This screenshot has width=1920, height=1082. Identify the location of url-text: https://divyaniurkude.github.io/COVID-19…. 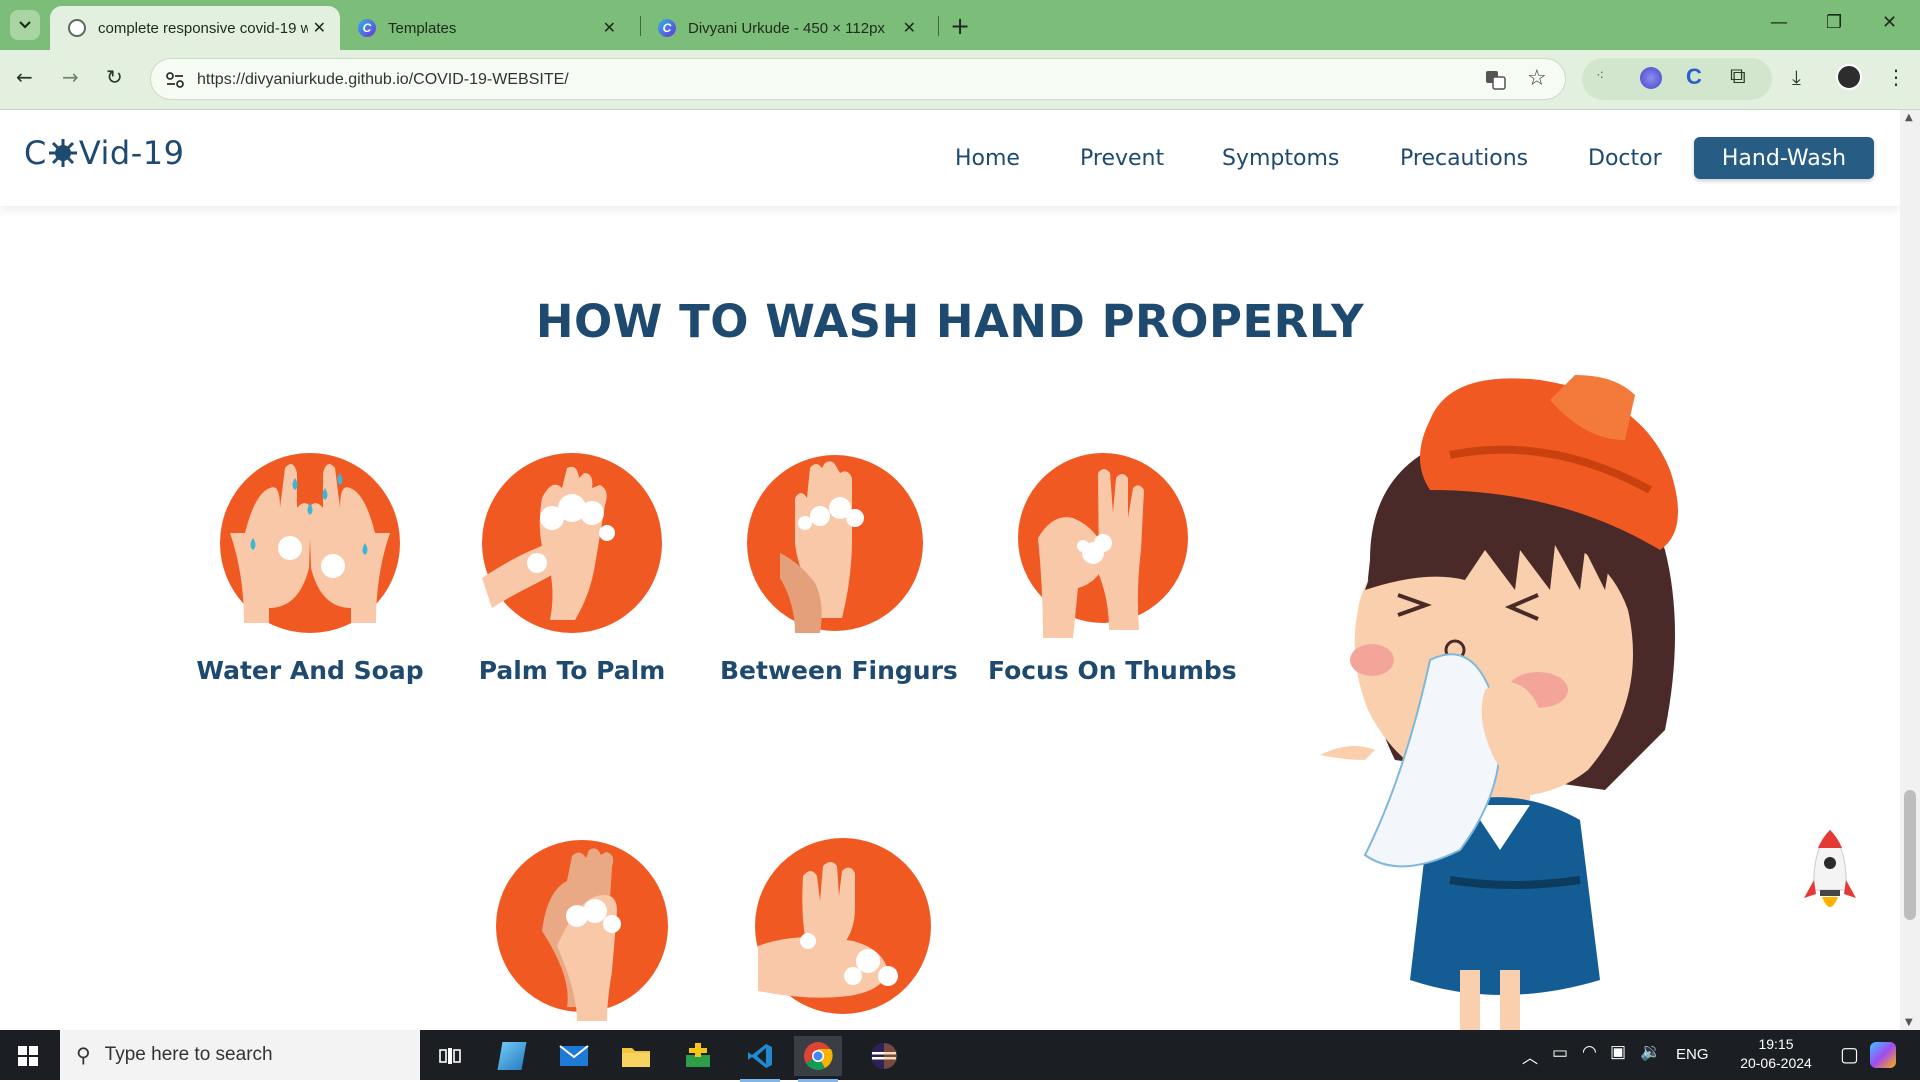
(383, 79).